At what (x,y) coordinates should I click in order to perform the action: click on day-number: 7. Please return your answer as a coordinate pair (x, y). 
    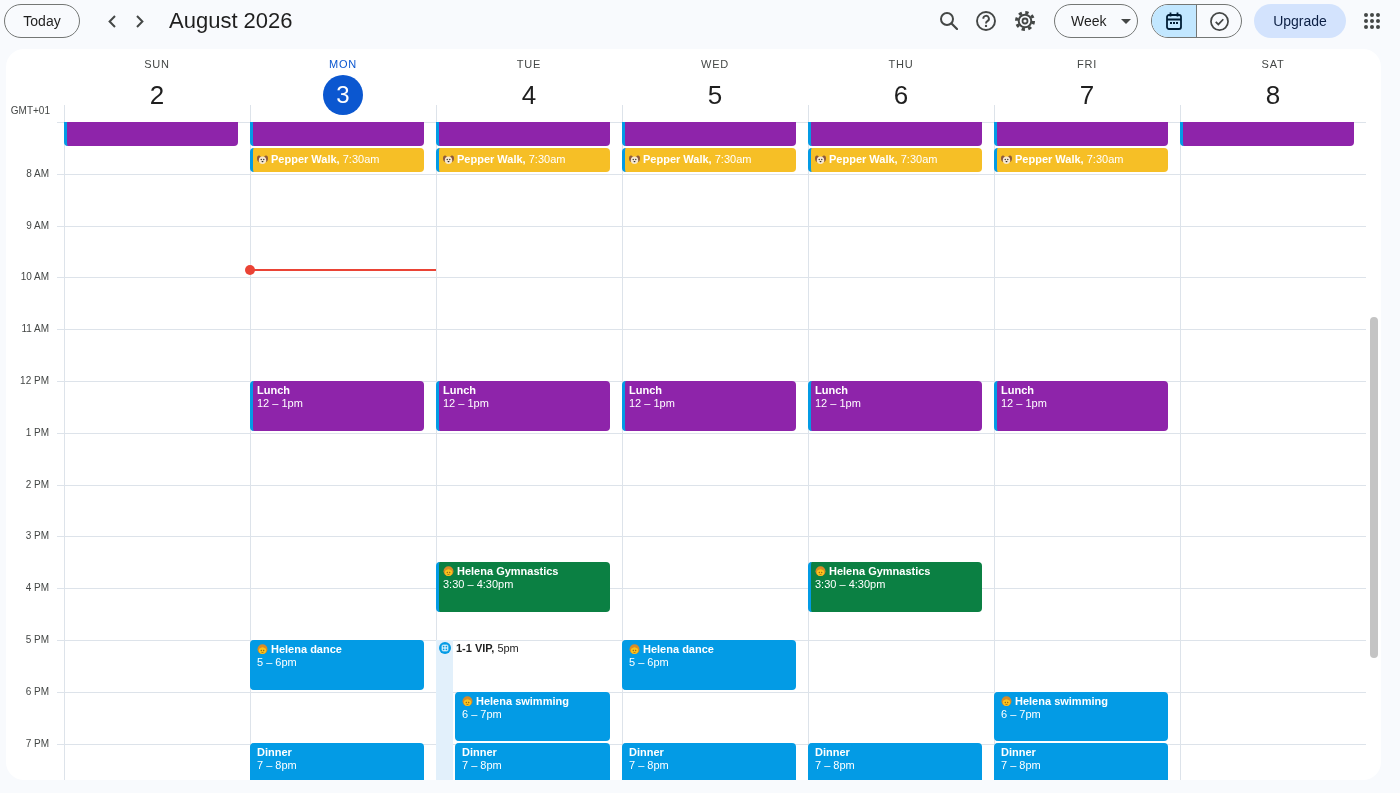
    Looking at the image, I should click on (1087, 95).